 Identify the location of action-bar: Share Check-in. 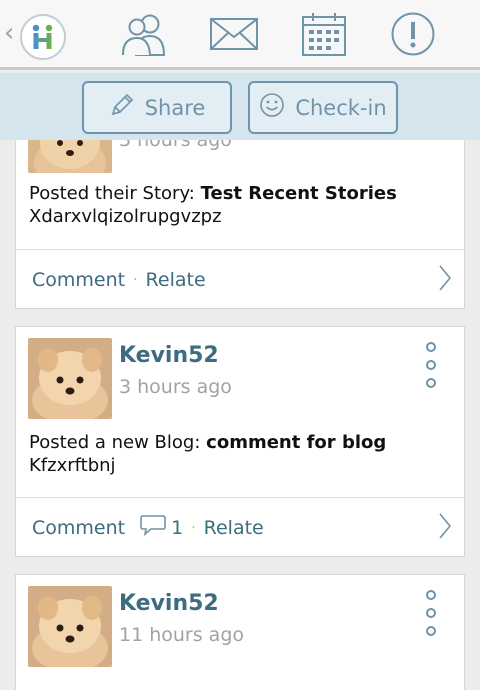
(240, 106).